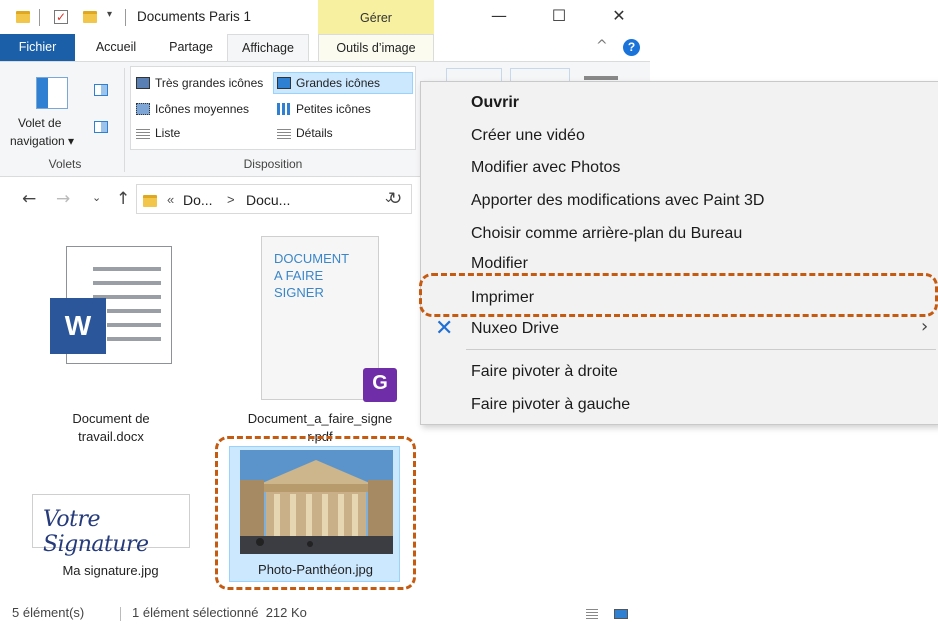 The image size is (938, 625). What do you see at coordinates (545, 168) in the screenshot?
I see `menu-item-edit-photos: Modifier avec Photos` at bounding box center [545, 168].